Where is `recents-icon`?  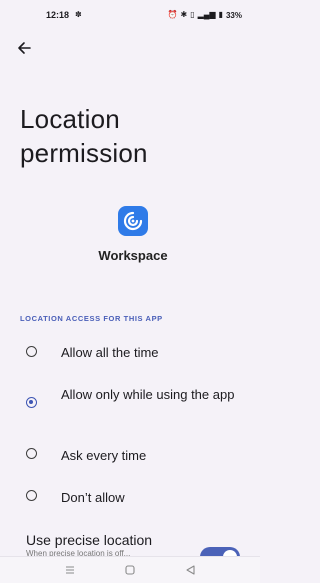
recents-icon is located at coordinates (70, 570).